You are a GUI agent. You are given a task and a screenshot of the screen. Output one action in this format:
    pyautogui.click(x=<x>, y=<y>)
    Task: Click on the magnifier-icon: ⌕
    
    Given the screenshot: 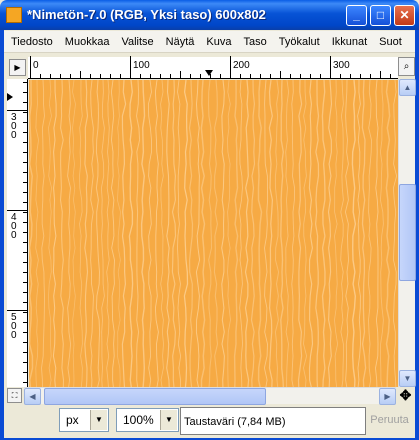 What is the action you would take?
    pyautogui.click(x=406, y=66)
    